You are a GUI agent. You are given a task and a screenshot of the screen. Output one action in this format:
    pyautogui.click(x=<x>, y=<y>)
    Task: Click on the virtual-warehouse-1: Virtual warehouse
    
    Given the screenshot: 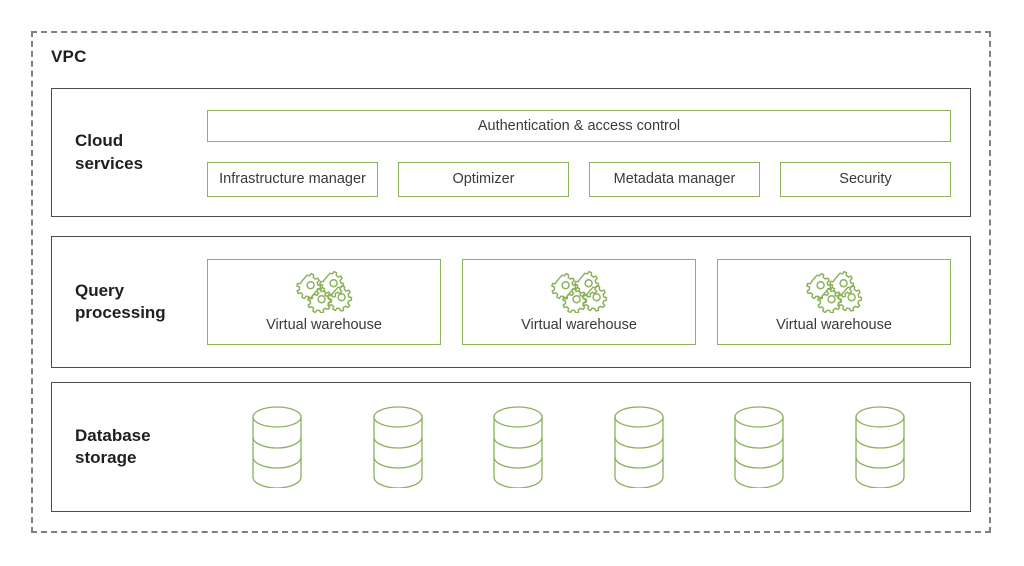 What is the action you would take?
    pyautogui.click(x=324, y=302)
    